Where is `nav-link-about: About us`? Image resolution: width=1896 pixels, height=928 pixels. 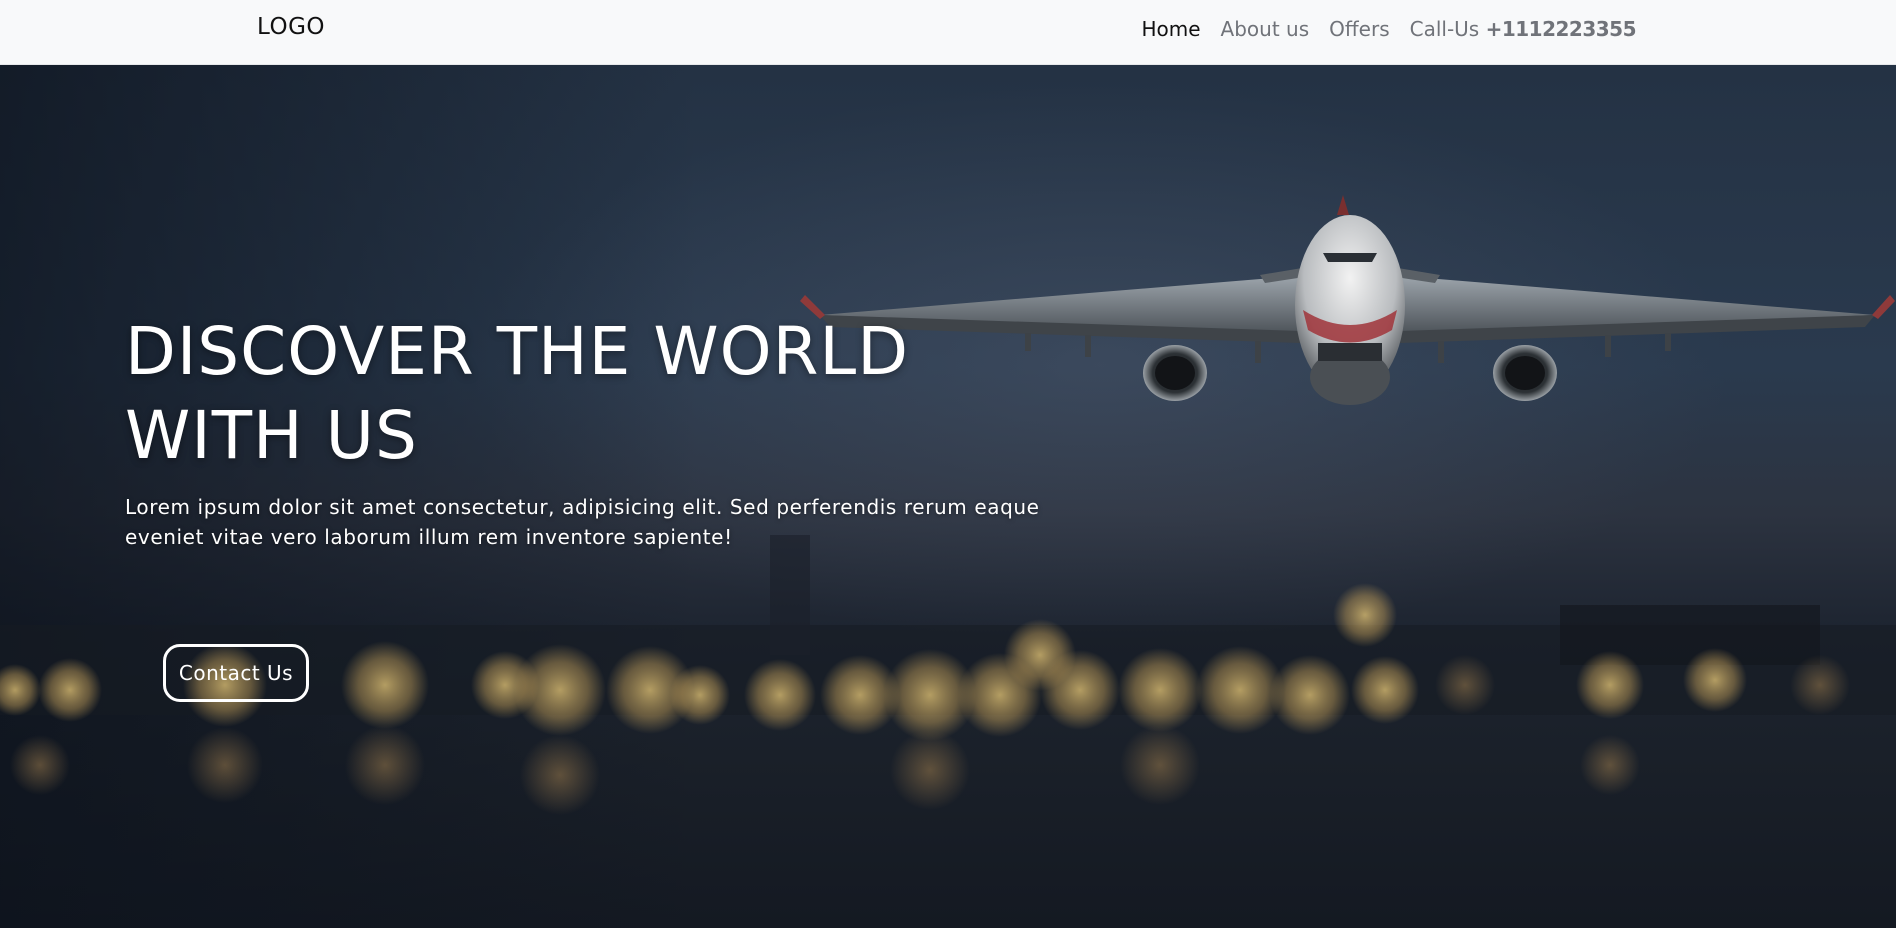 nav-link-about: About us is located at coordinates (1265, 29).